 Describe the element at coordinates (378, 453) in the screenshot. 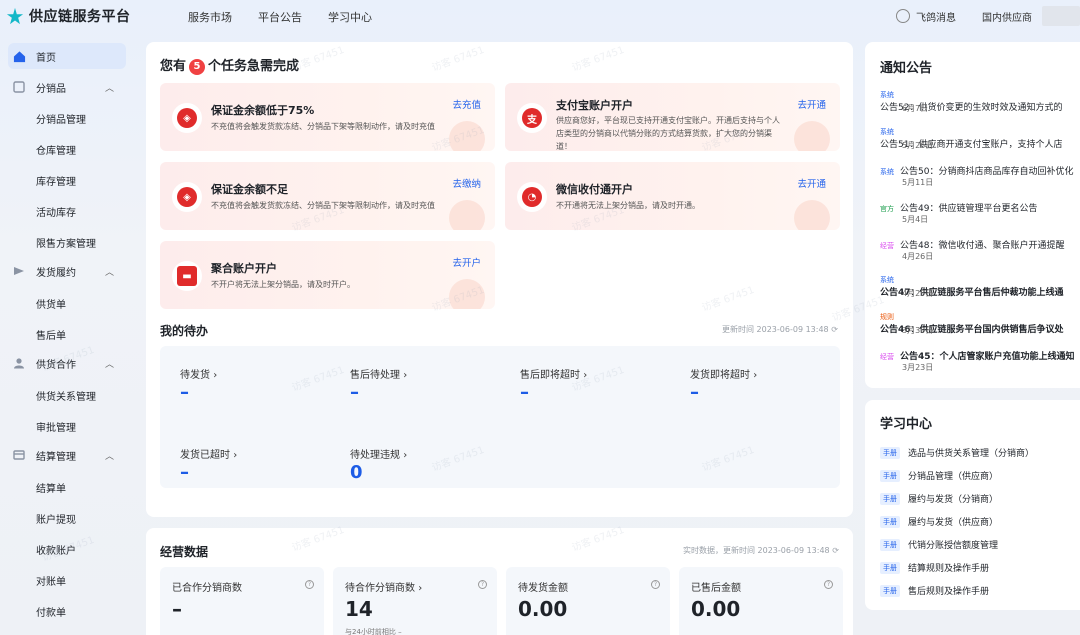

I see `todo-item-violations: 待处理违规 ›` at that location.